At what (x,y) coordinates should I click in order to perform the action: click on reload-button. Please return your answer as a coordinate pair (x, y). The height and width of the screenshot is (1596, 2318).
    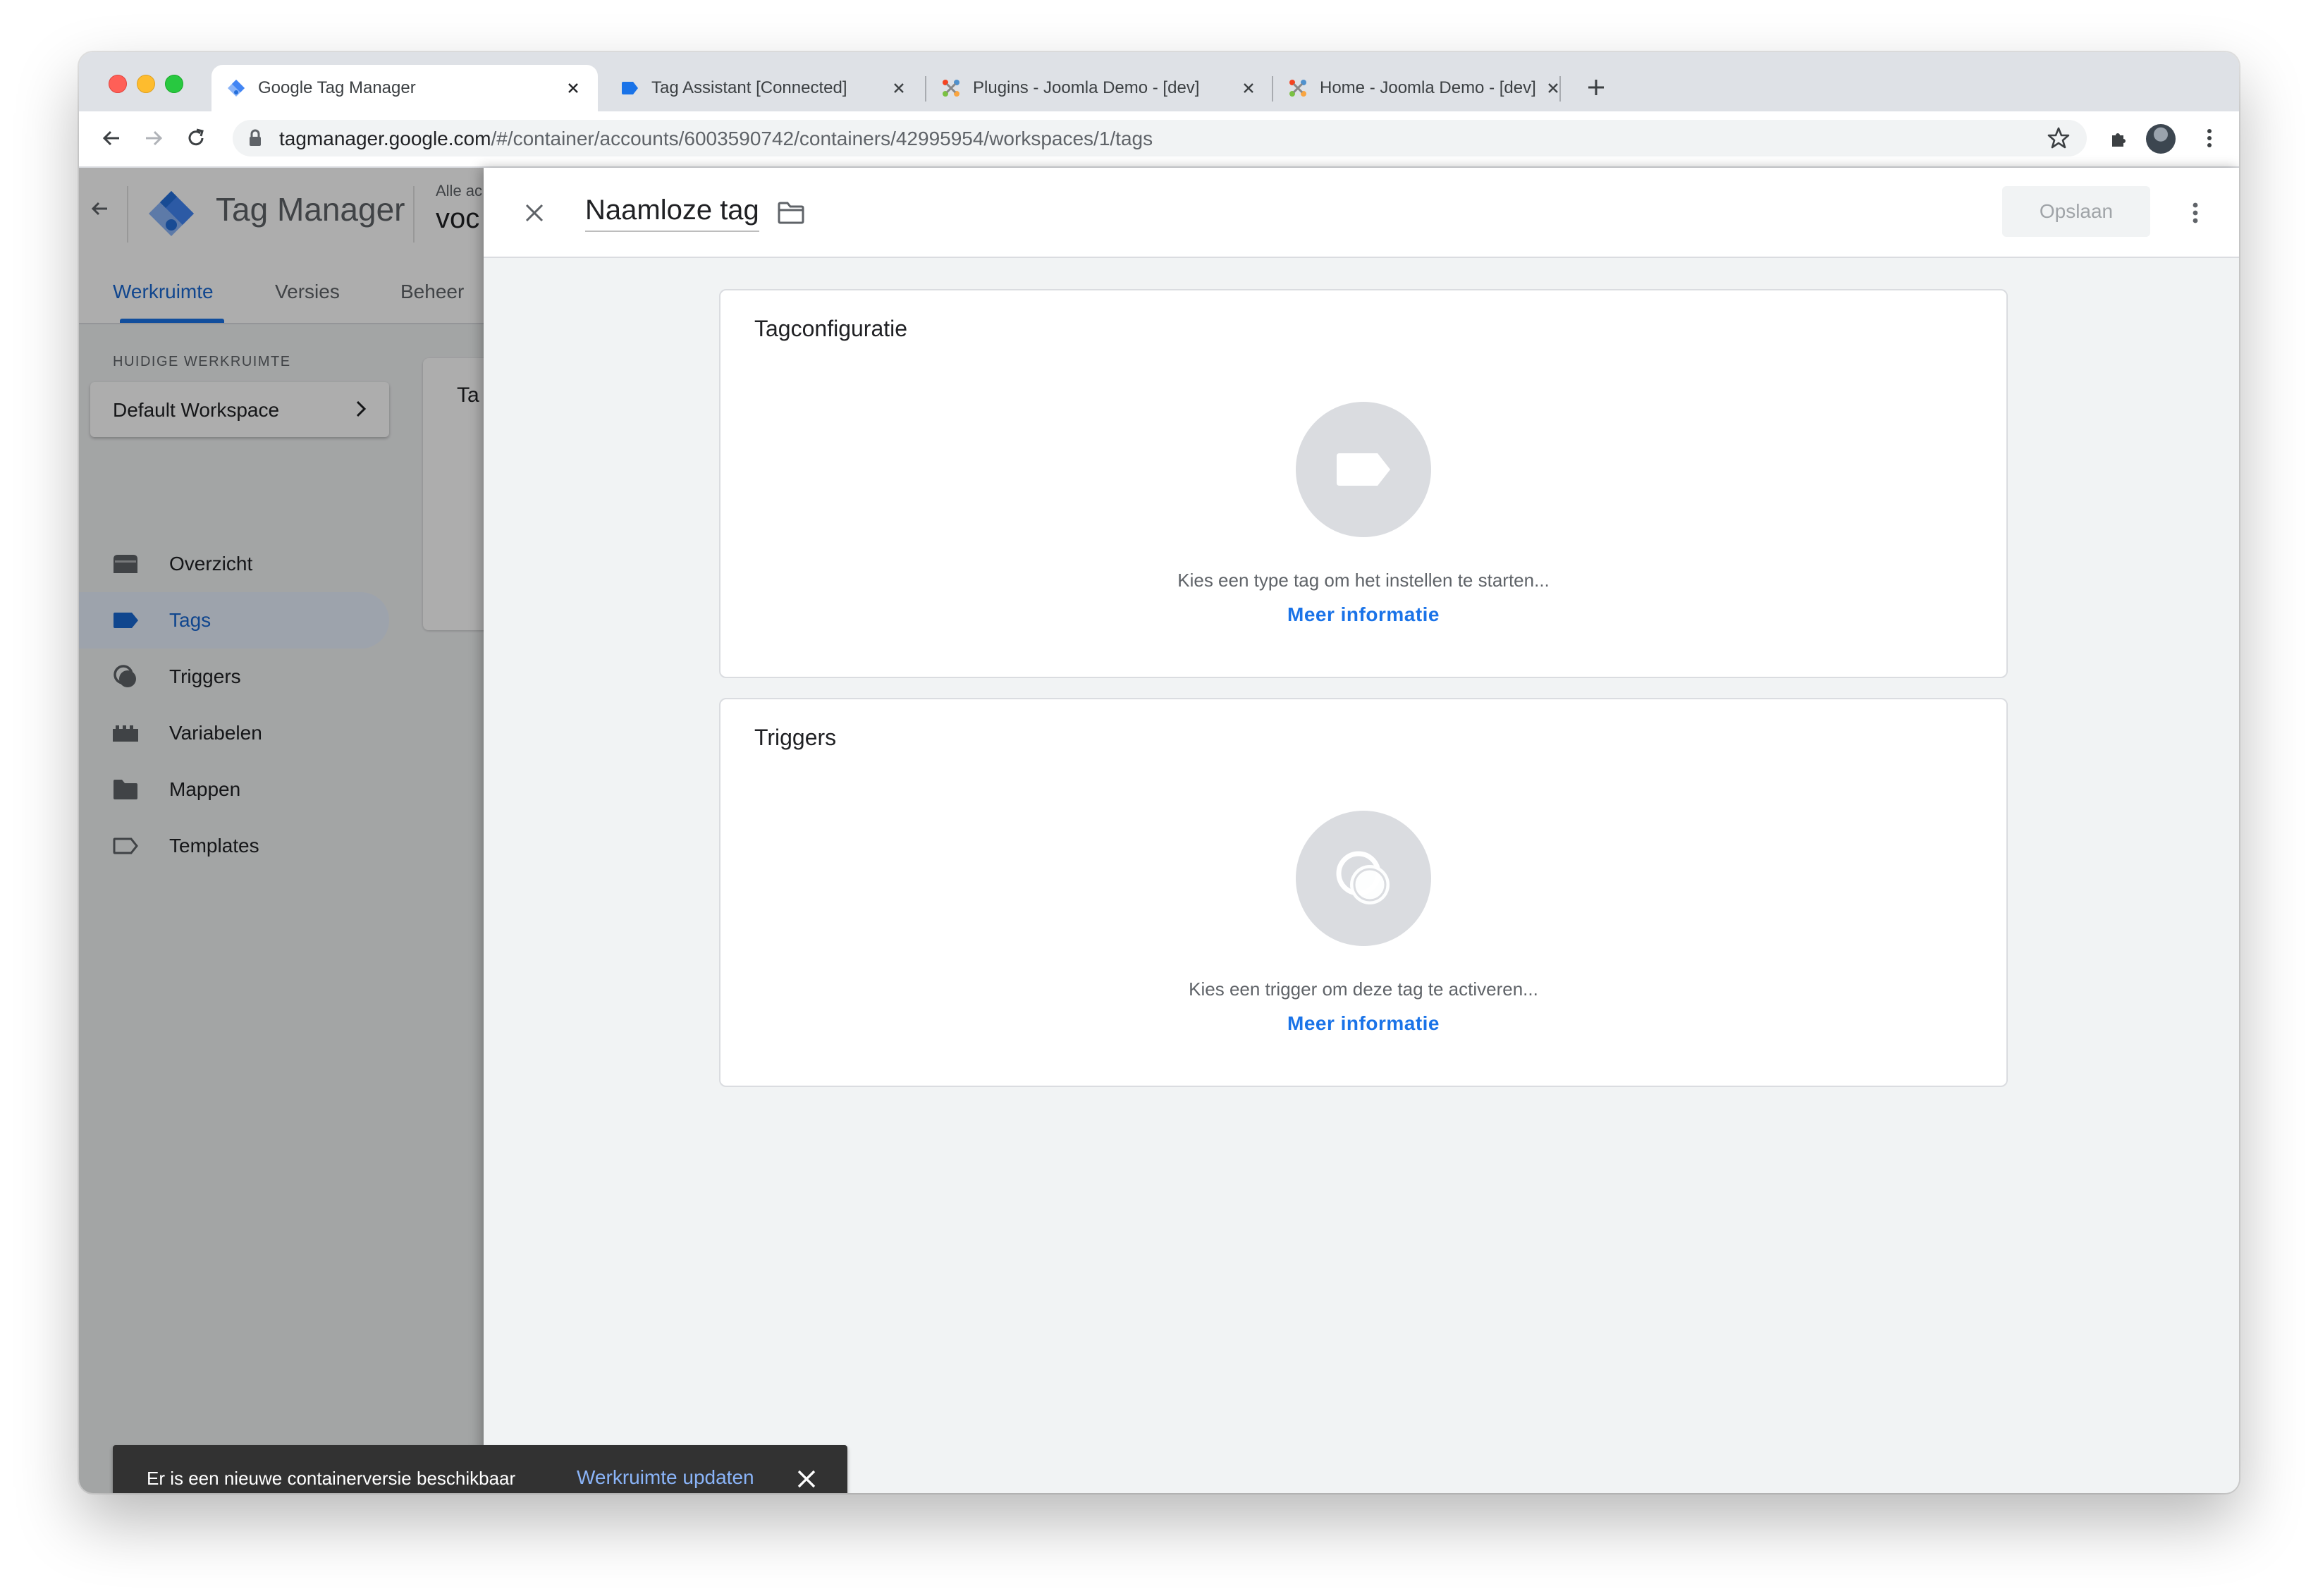
    Looking at the image, I should click on (196, 138).